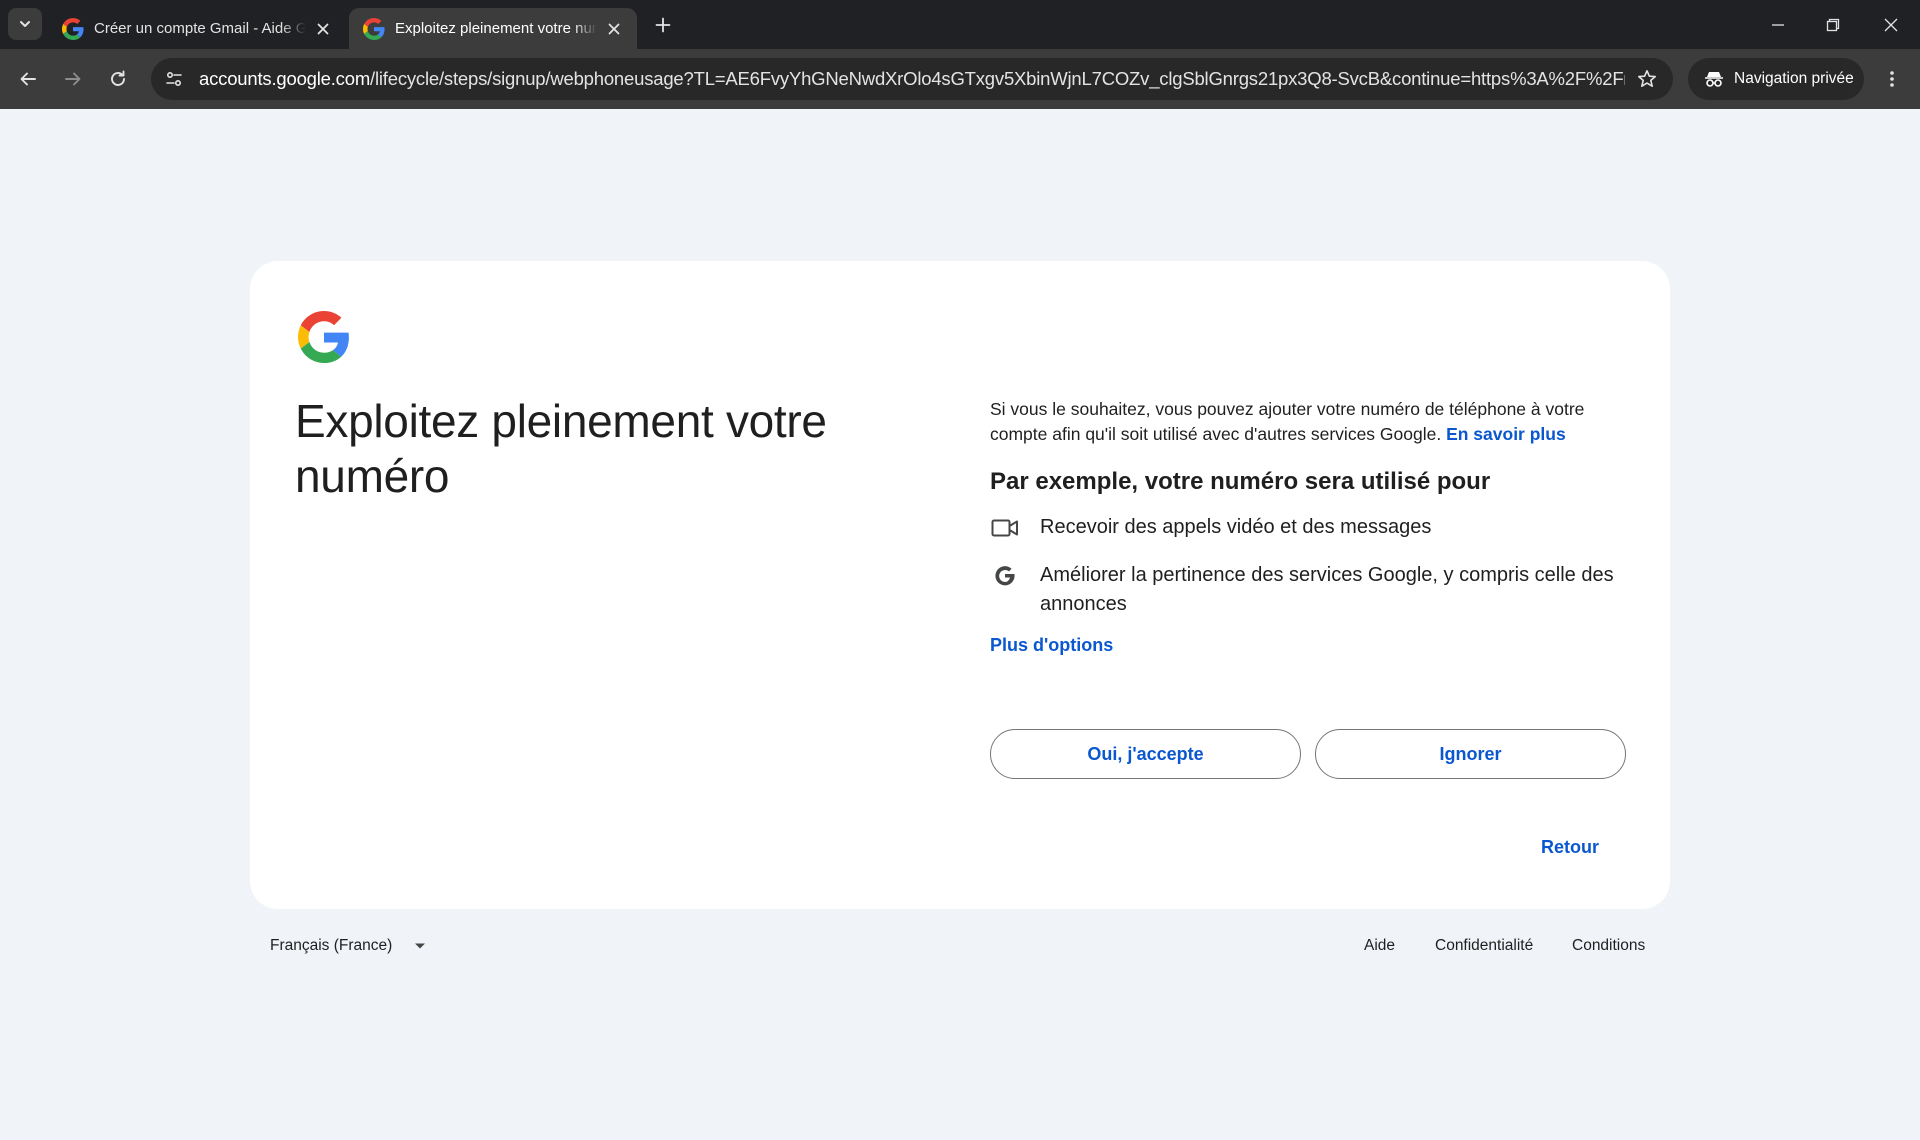 The width and height of the screenshot is (1920, 1140). What do you see at coordinates (1794, 78) in the screenshot?
I see `incognito-label: Navigation privée` at bounding box center [1794, 78].